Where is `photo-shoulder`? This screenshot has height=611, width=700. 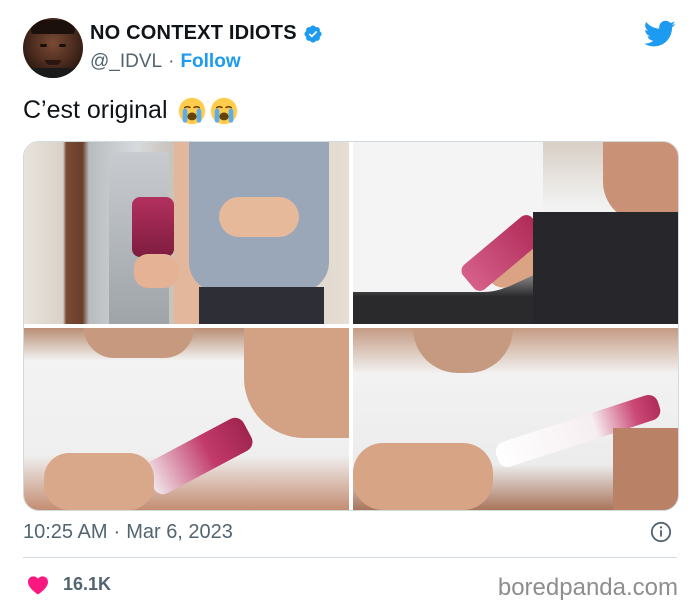
photo-shoulder is located at coordinates (296, 383).